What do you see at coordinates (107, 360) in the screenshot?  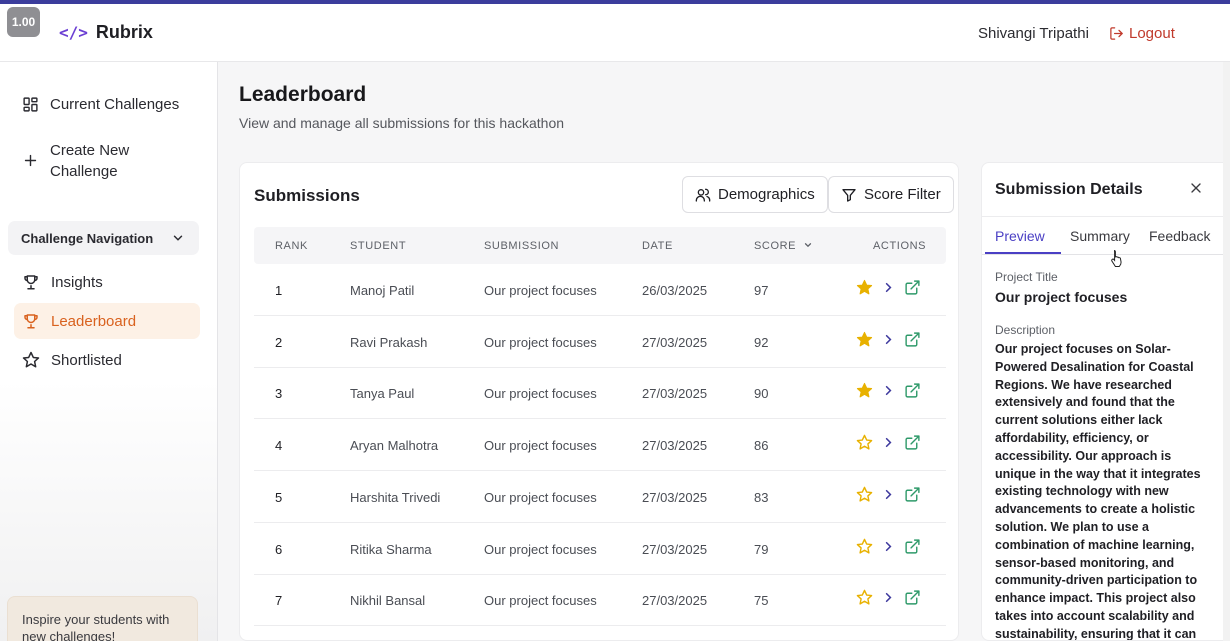 I see `sidebar-item-shortlisted: Shortlisted` at bounding box center [107, 360].